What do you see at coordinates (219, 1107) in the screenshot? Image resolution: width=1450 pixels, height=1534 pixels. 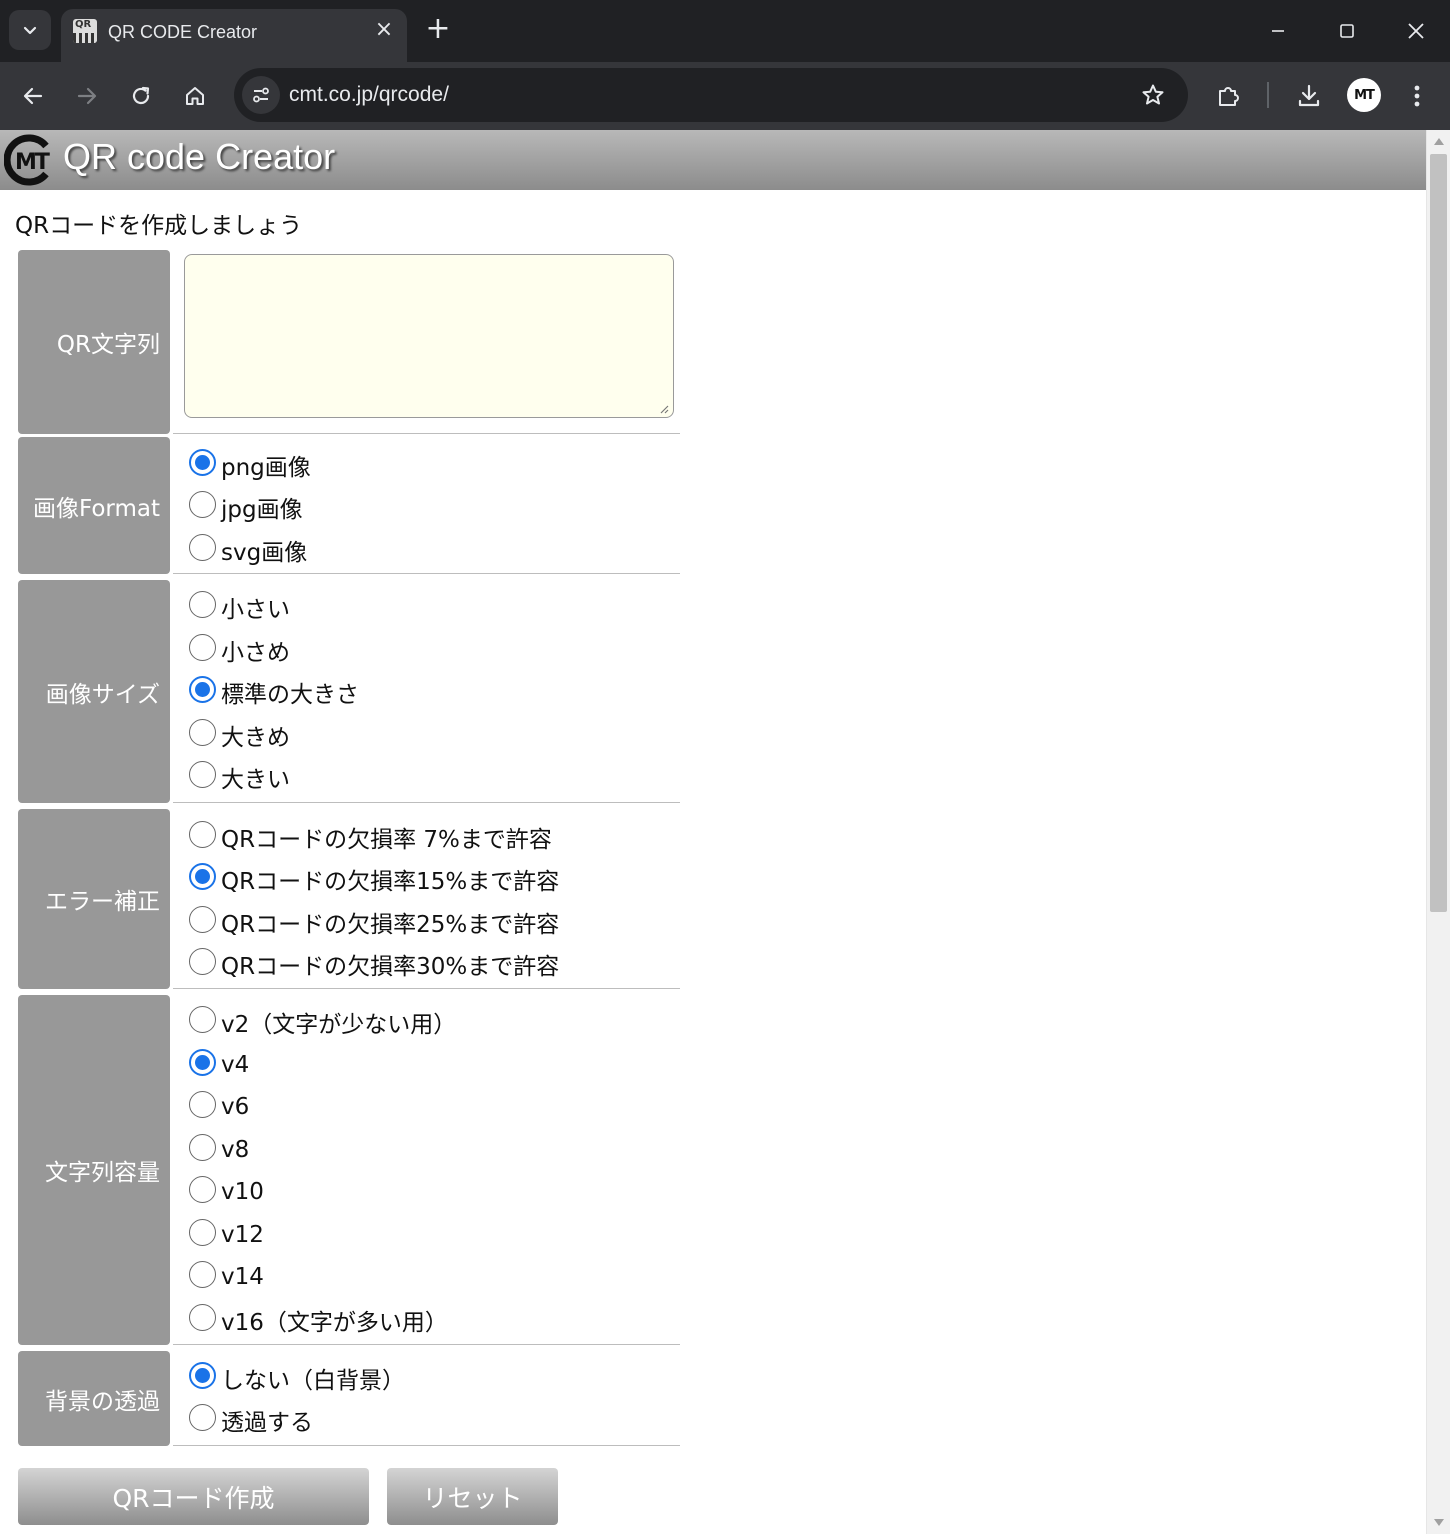 I see `capacity-option-v6: v6` at bounding box center [219, 1107].